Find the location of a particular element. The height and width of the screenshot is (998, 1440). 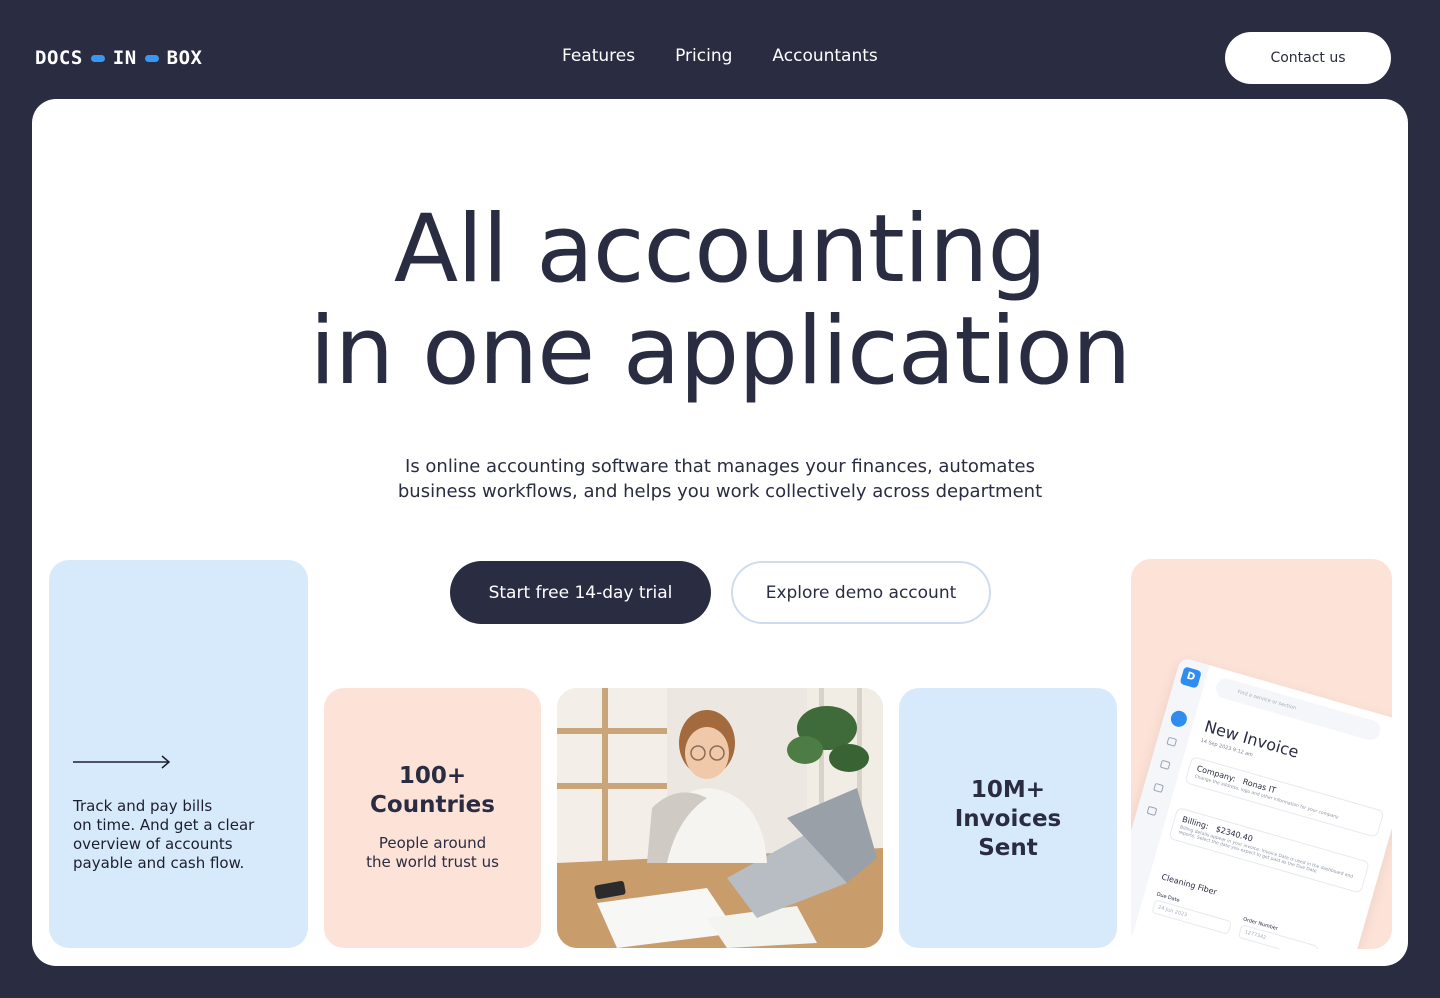

countries-sub-line: the world trust us is located at coordinates (432, 862).